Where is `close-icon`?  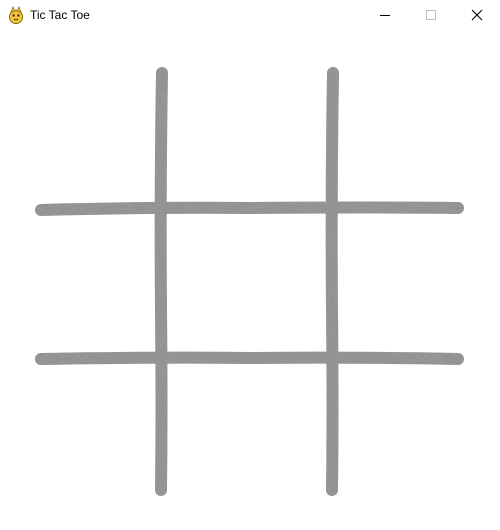
close-icon is located at coordinates (477, 15).